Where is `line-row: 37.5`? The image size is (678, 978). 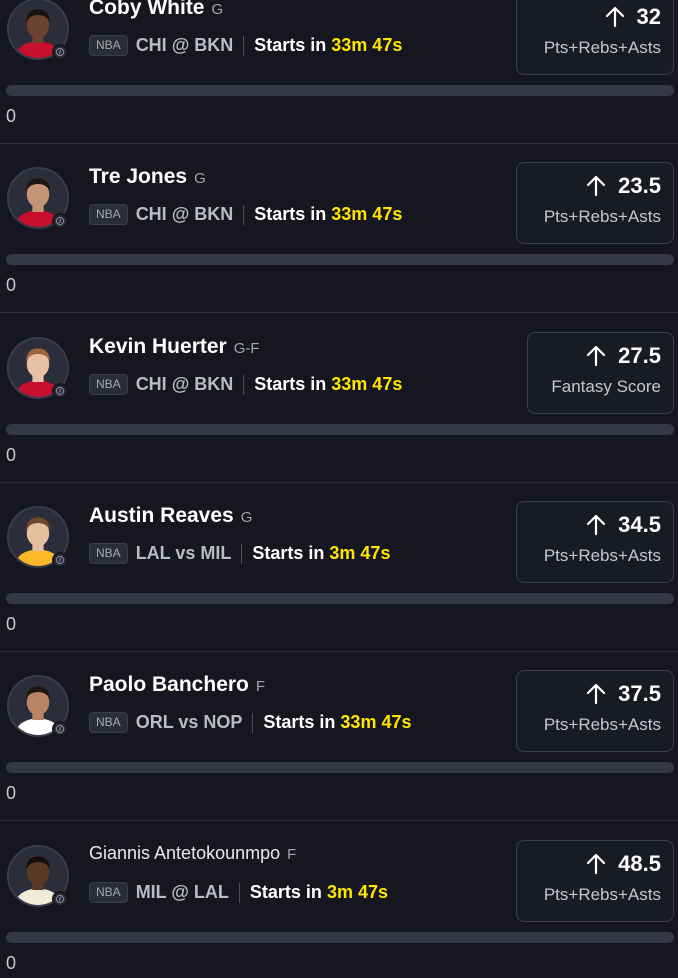
line-row: 37.5 is located at coordinates (623, 694).